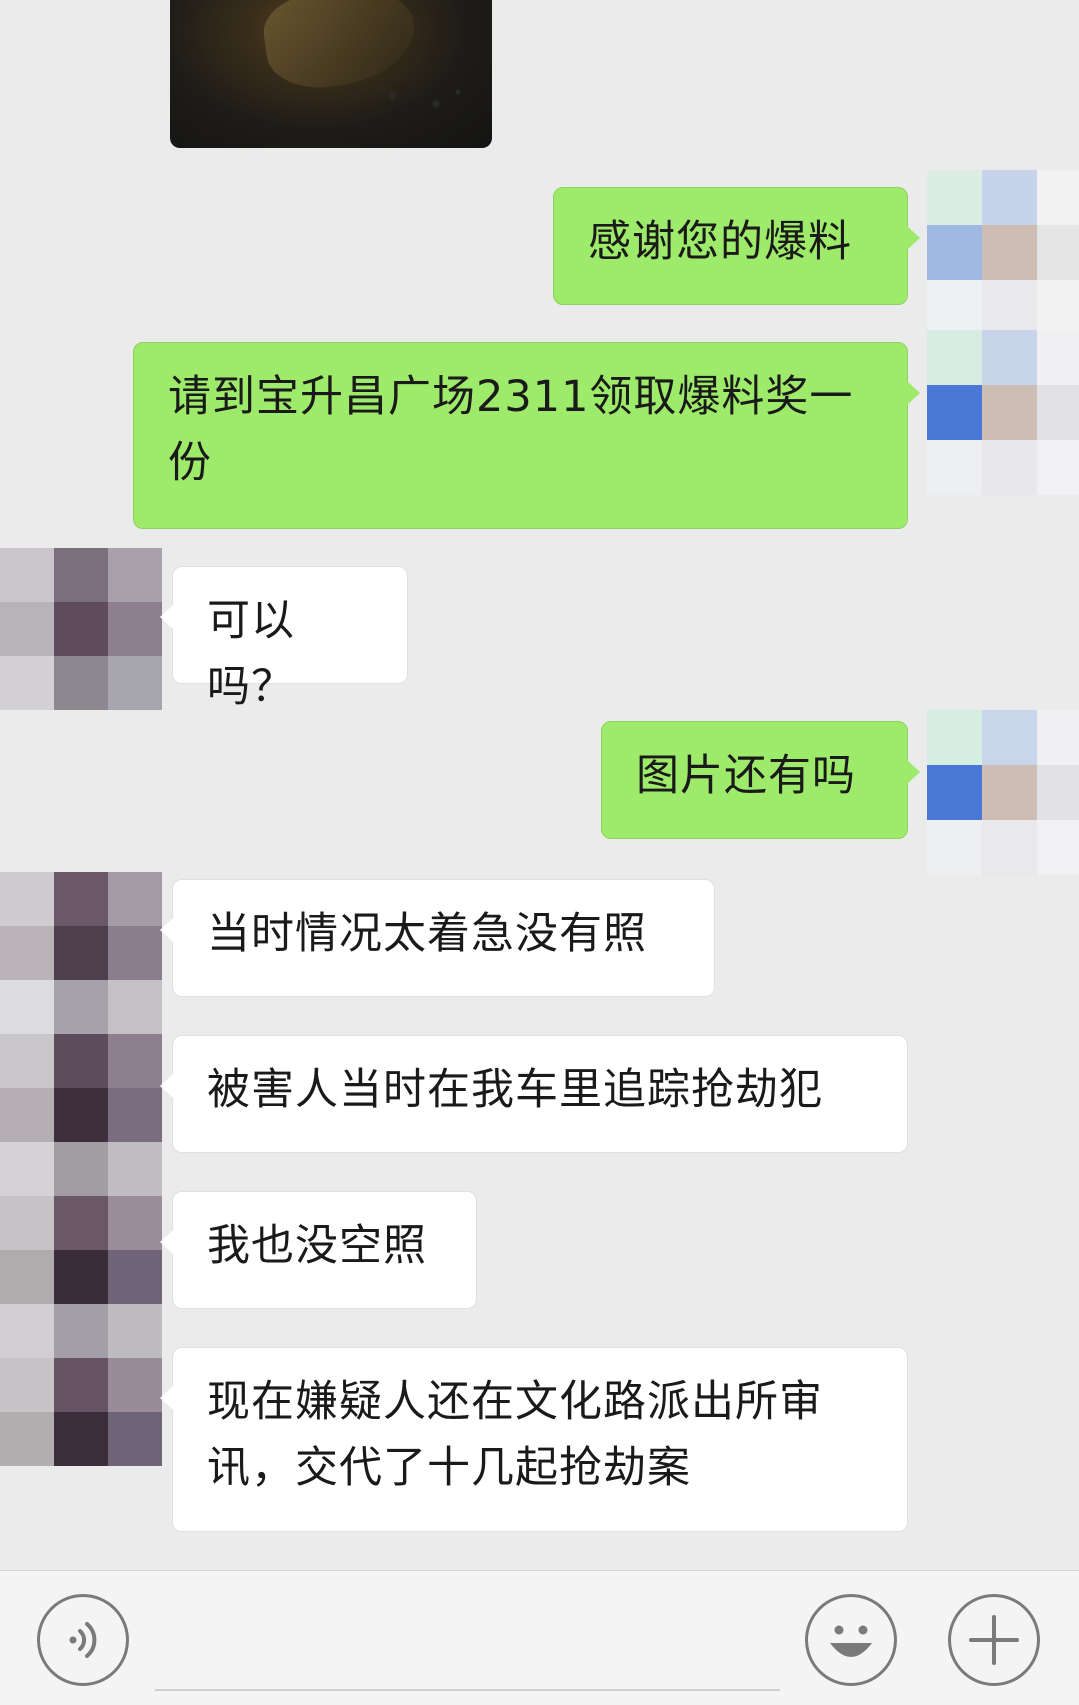 This screenshot has height=1705, width=1079. What do you see at coordinates (539, 1637) in the screenshot?
I see `input-bar` at bounding box center [539, 1637].